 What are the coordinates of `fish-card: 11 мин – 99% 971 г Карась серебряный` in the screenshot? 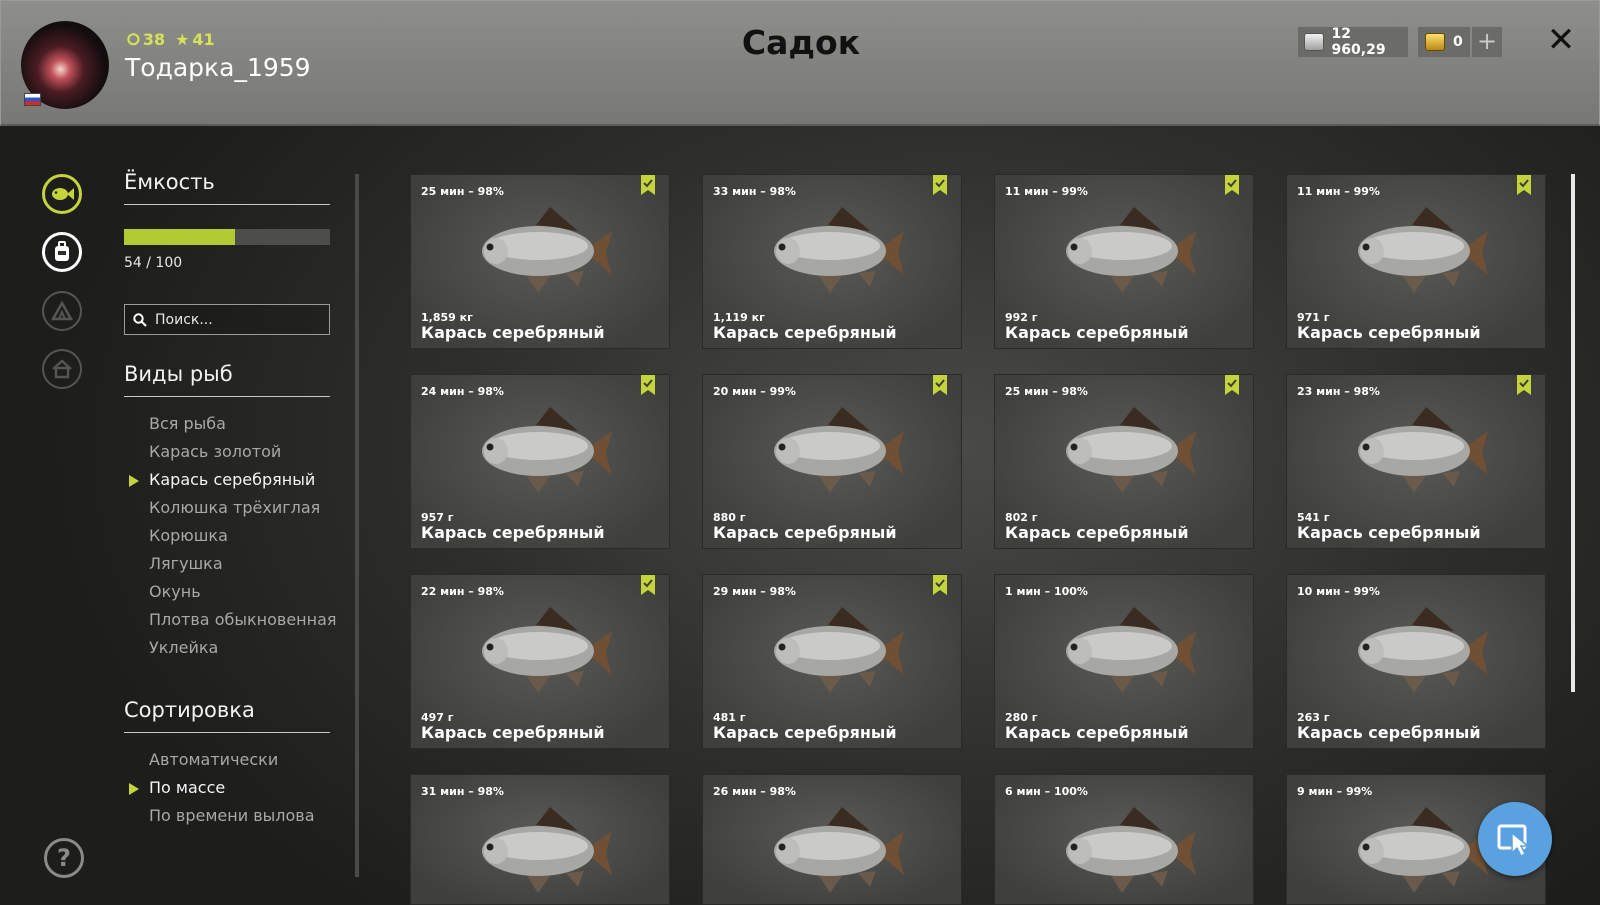 It's located at (1416, 261).